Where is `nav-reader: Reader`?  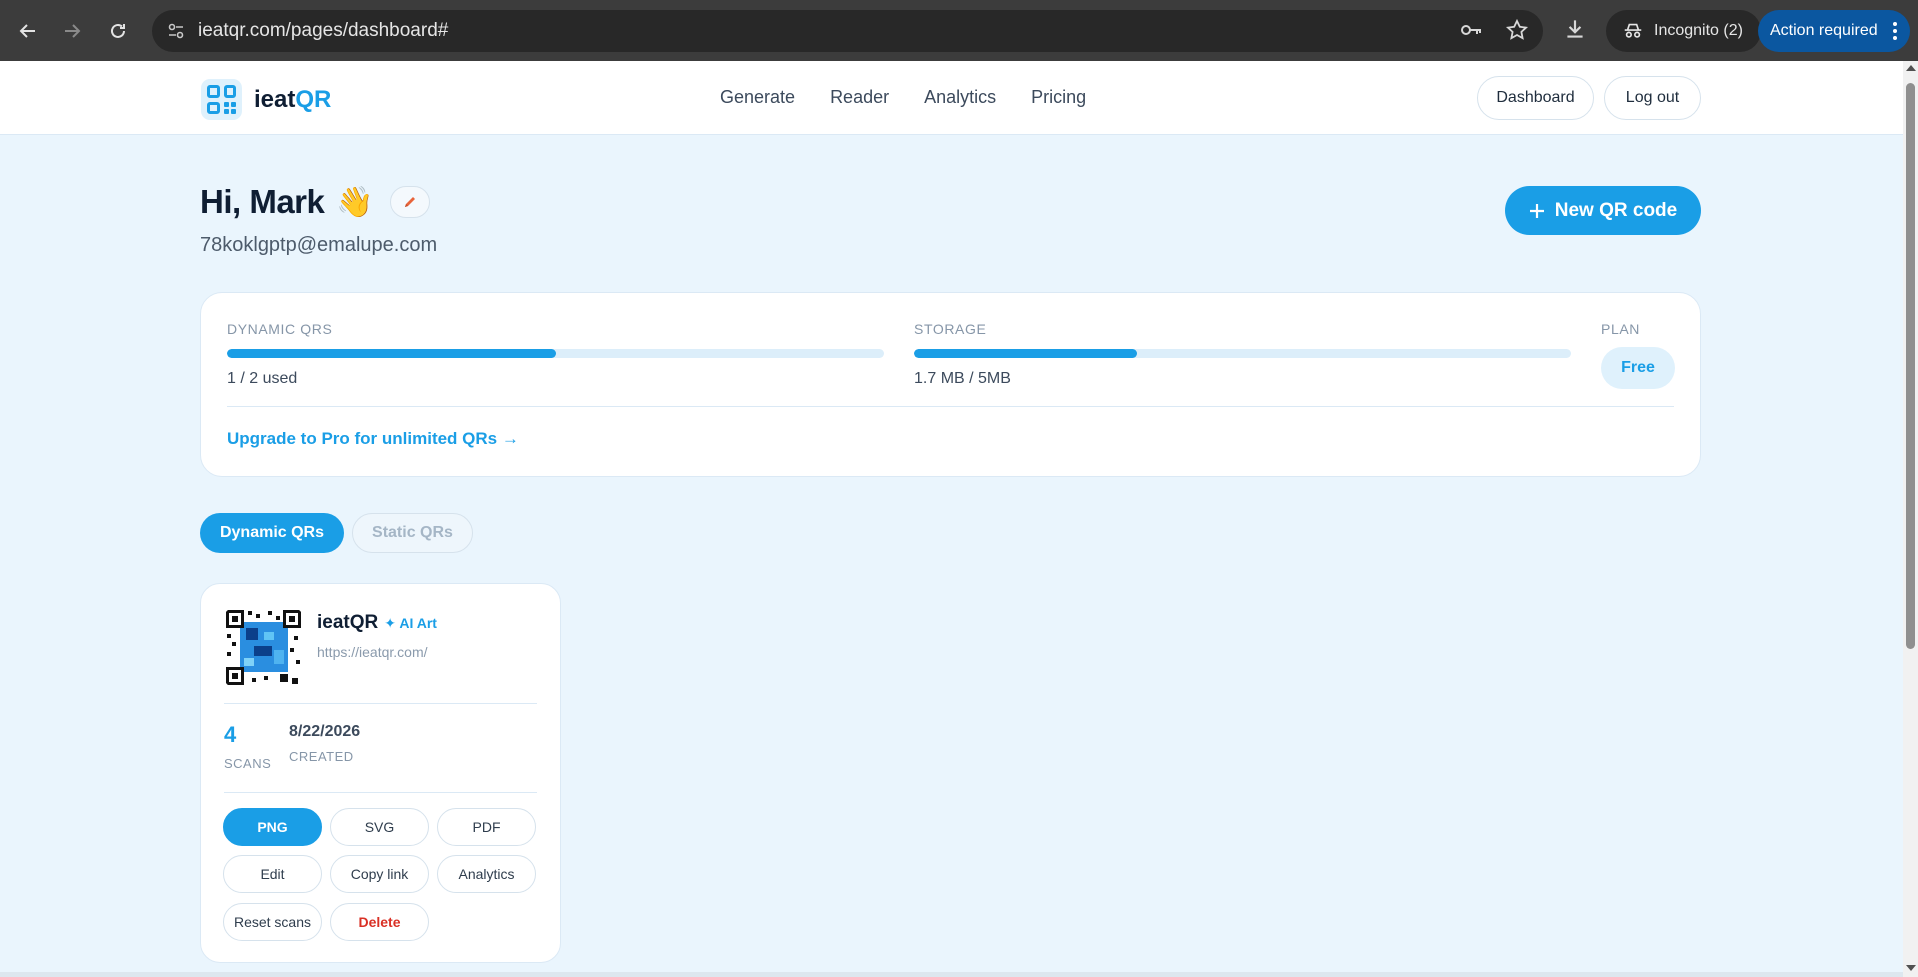 nav-reader: Reader is located at coordinates (859, 97).